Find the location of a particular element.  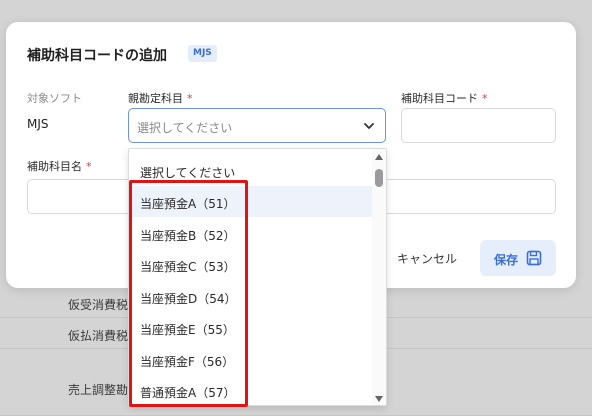

background-row-label: 仮払消費税 is located at coordinates (98, 336).